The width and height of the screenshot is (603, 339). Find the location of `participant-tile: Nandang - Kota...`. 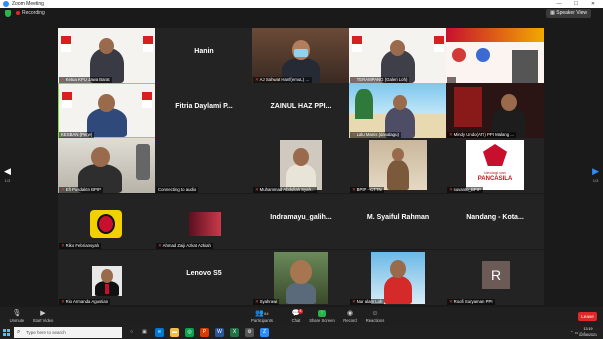

participant-tile: Nandang - Kota... is located at coordinates (495, 221).